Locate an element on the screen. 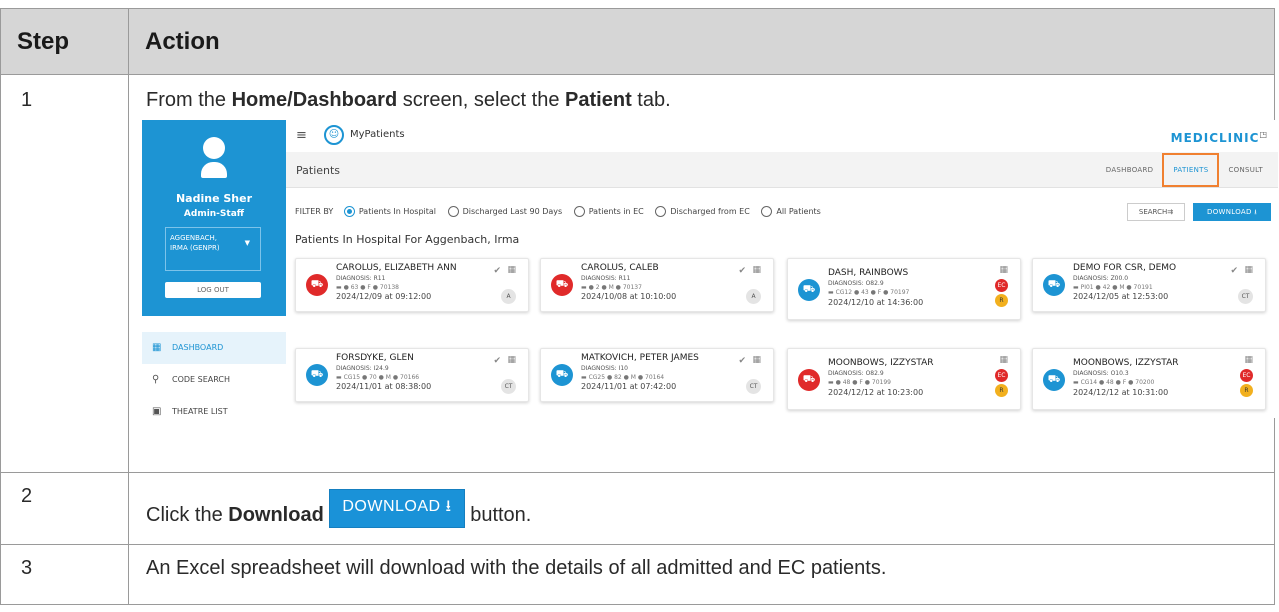 The height and width of the screenshot is (612, 1279). patient-name: FORSDYKE, GLEN is located at coordinates (375, 358).